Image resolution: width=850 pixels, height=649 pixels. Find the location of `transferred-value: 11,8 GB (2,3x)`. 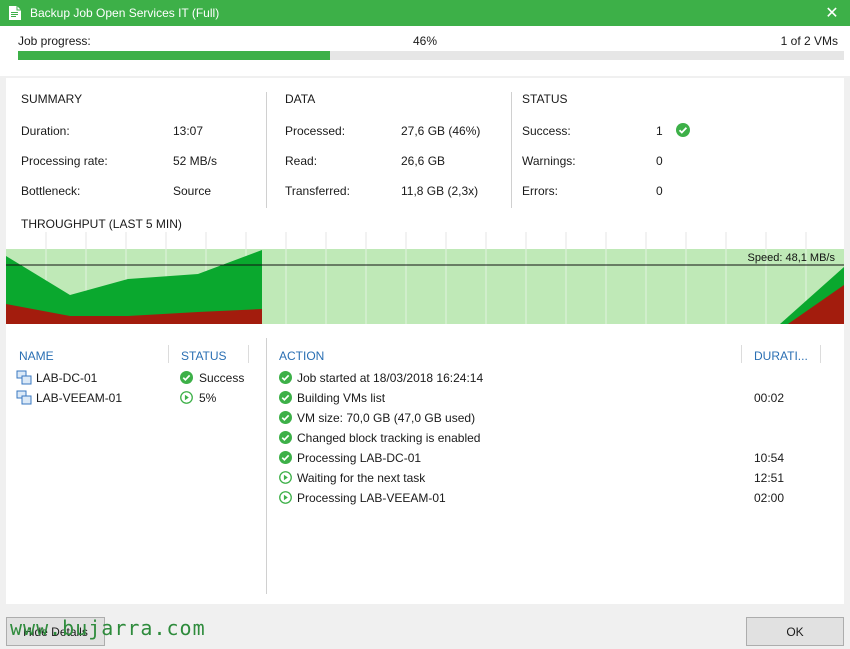

transferred-value: 11,8 GB (2,3x) is located at coordinates (440, 191).